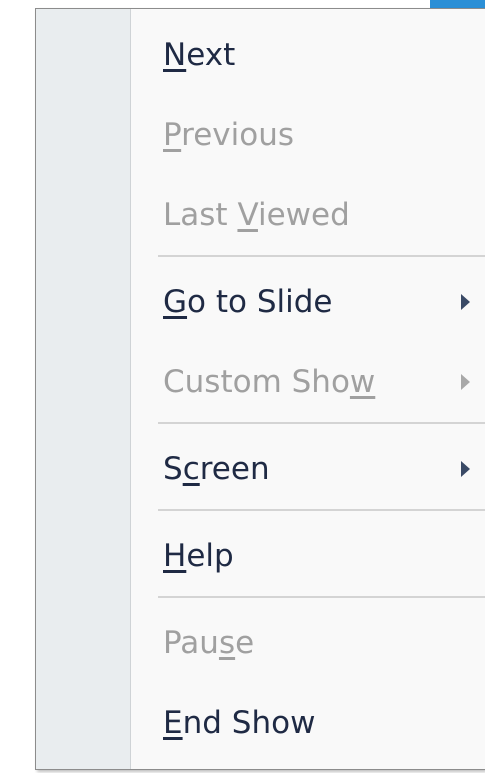  Describe the element at coordinates (198, 556) in the screenshot. I see `menu-item: Help` at that location.